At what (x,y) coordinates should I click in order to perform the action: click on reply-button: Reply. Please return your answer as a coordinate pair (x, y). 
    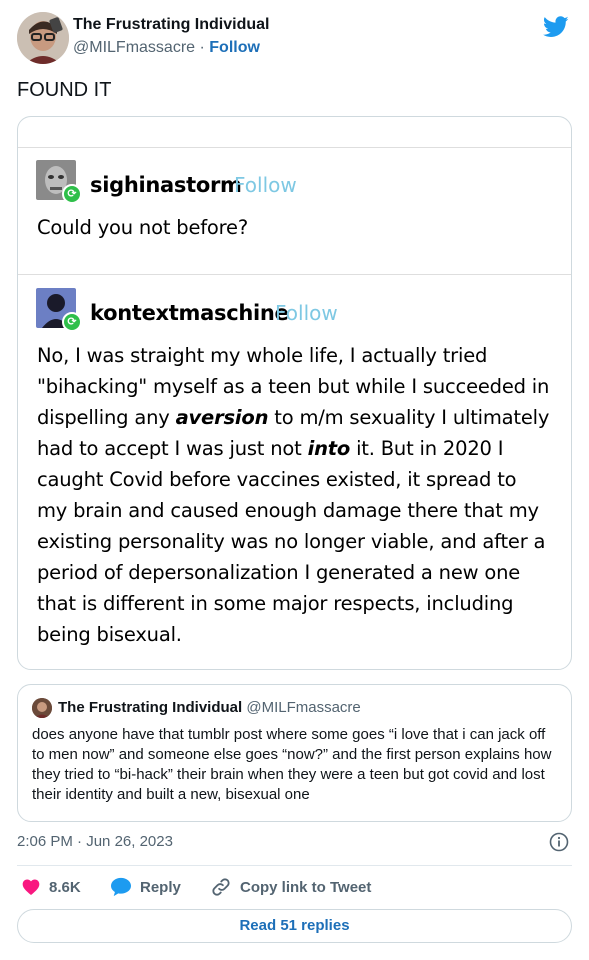
    Looking at the image, I should click on (145, 887).